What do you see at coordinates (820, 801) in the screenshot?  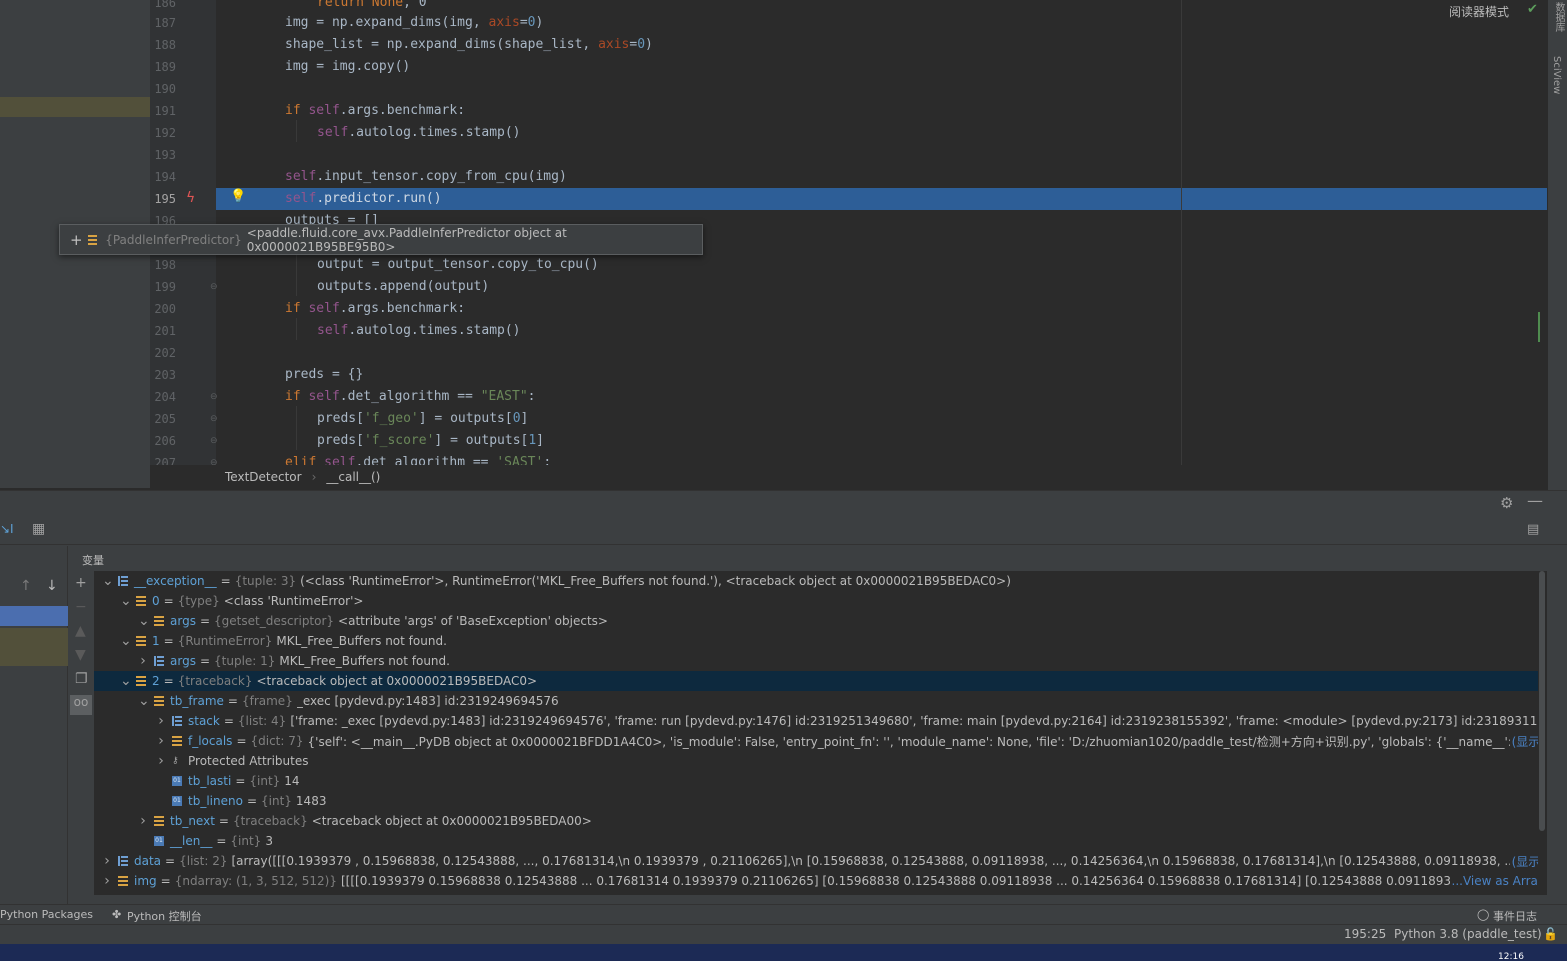 I see `variable-row: 01 tb_lineno = {int} 1483` at bounding box center [820, 801].